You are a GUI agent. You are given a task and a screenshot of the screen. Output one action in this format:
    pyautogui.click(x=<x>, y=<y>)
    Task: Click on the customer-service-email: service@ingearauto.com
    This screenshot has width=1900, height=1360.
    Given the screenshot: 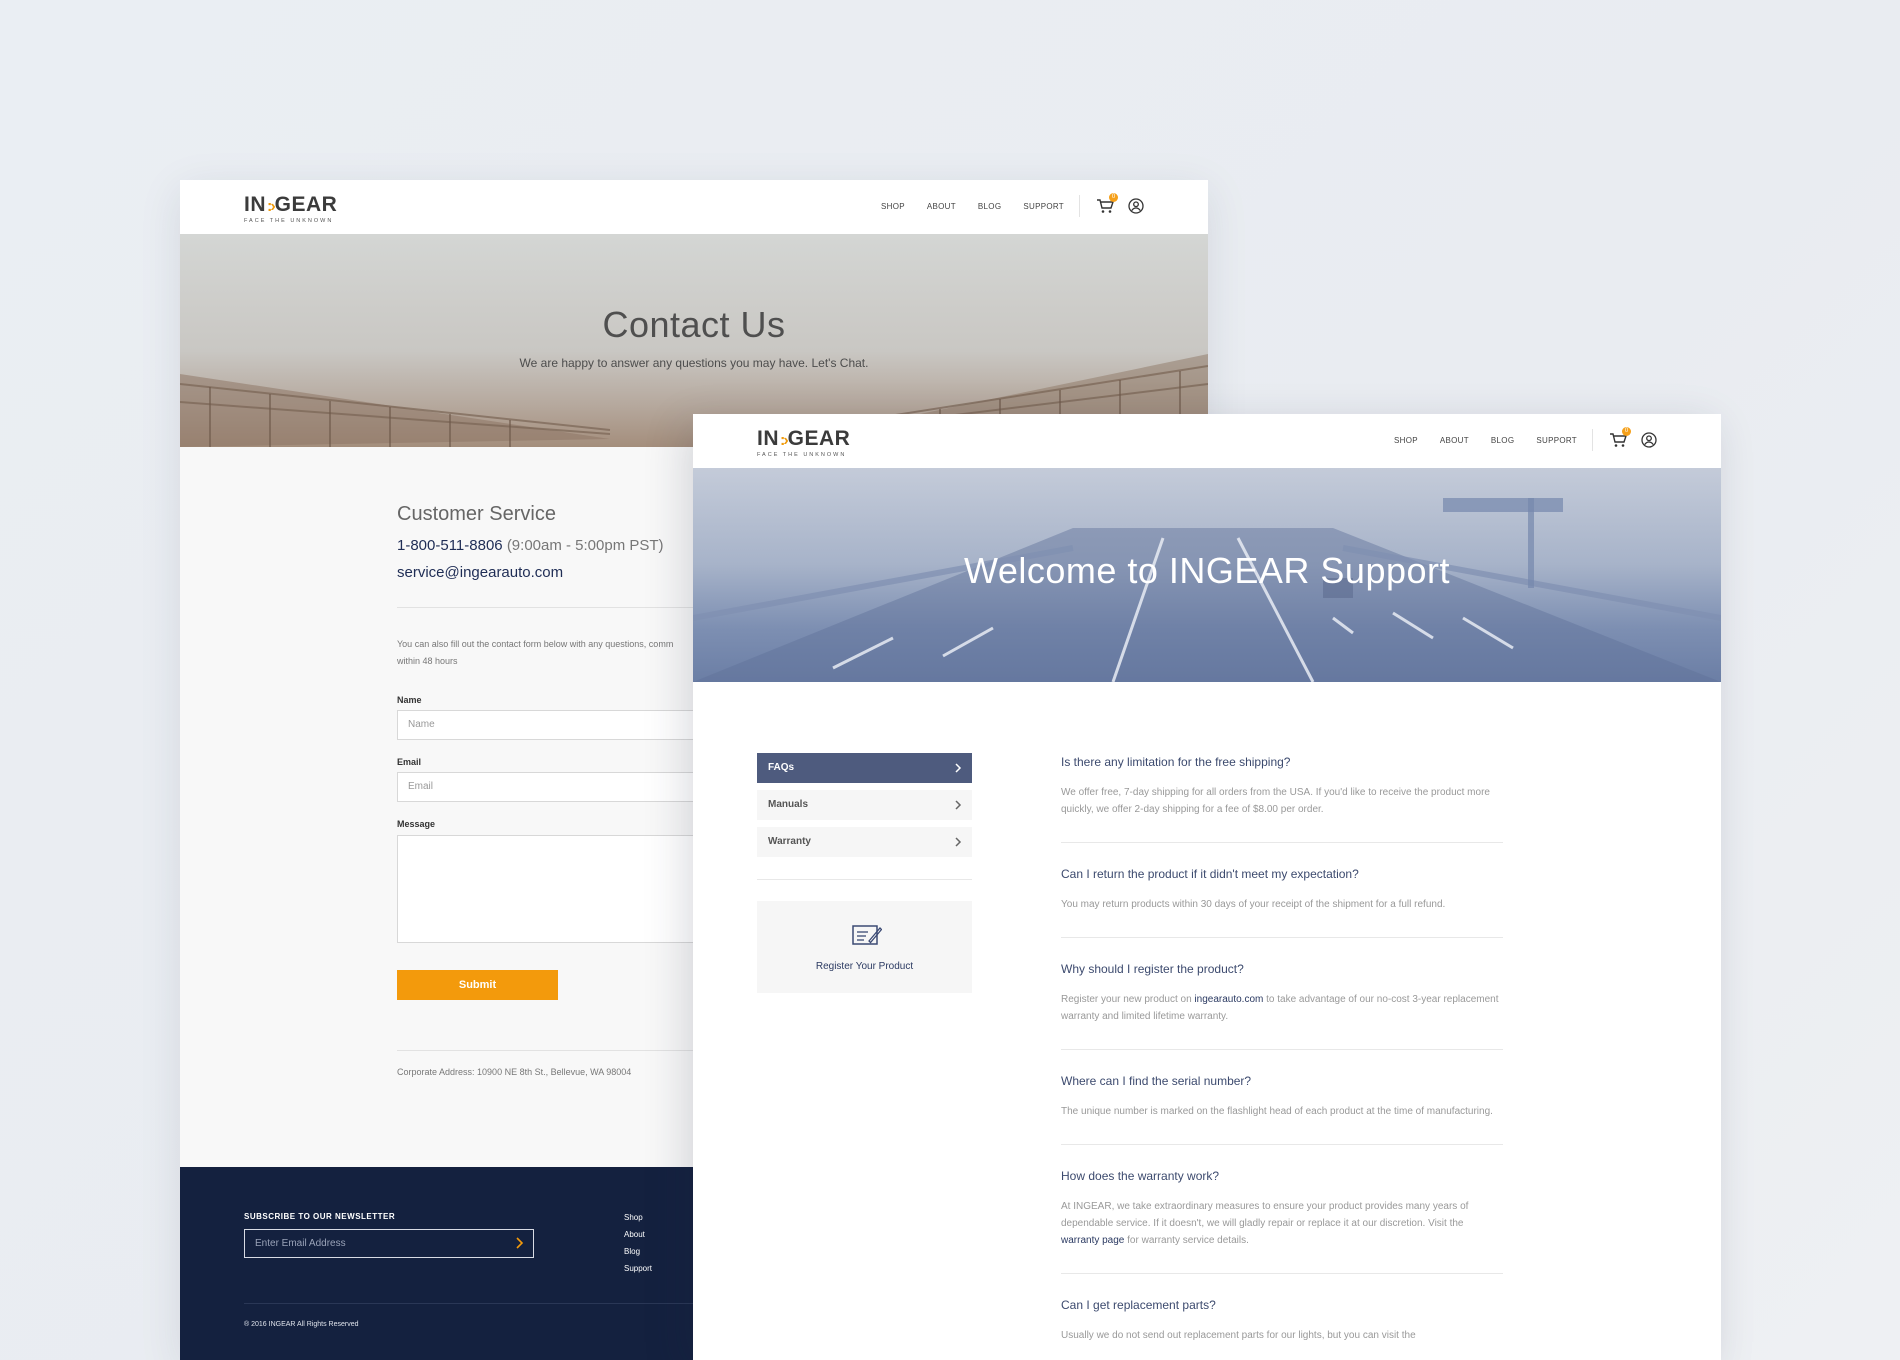 What is the action you would take?
    pyautogui.click(x=480, y=572)
    